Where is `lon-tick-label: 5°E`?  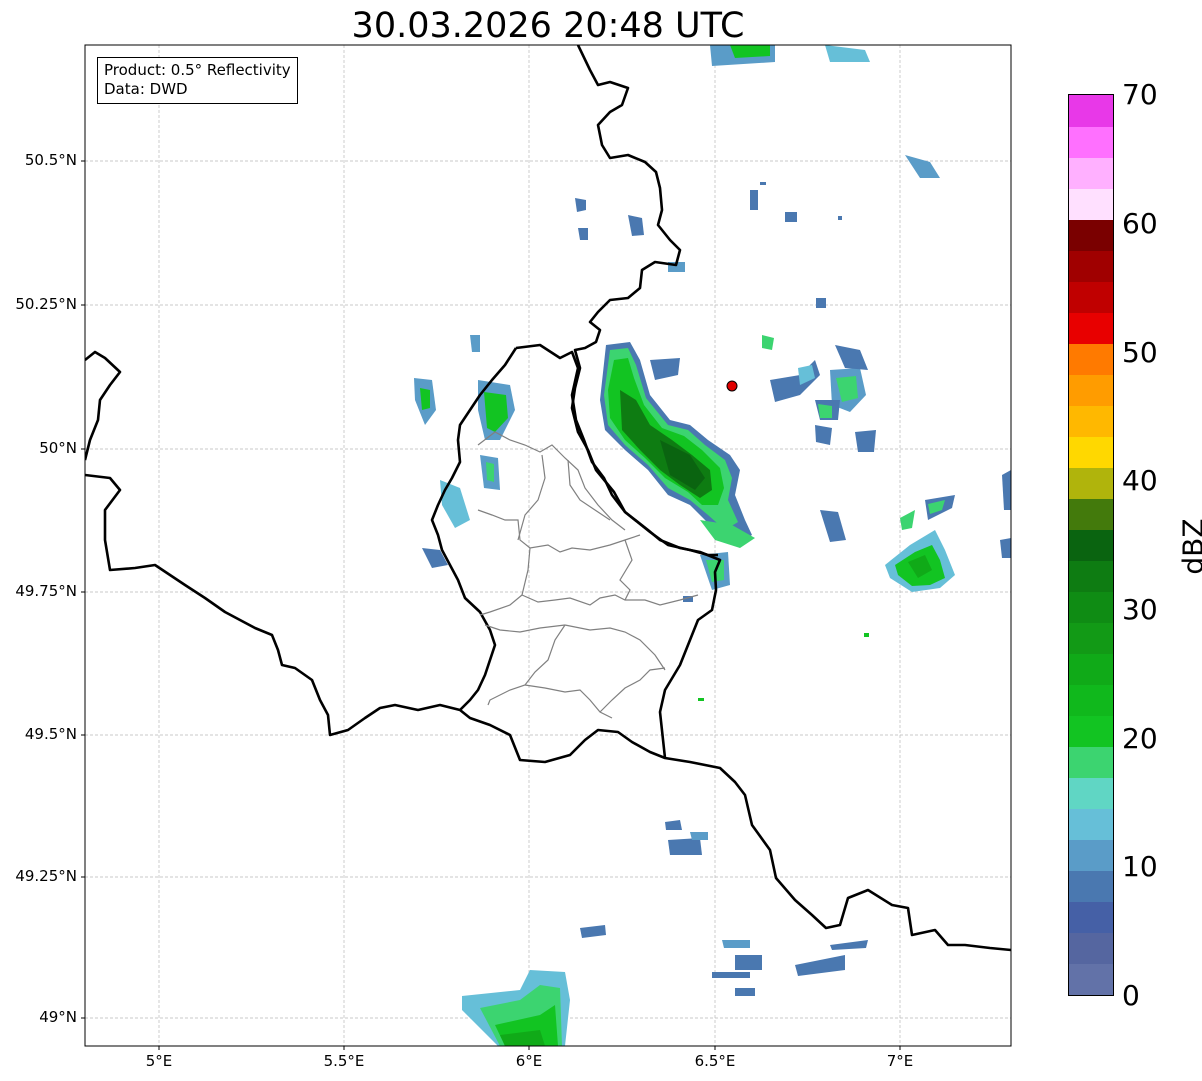 lon-tick-label: 5°E is located at coordinates (159, 1061).